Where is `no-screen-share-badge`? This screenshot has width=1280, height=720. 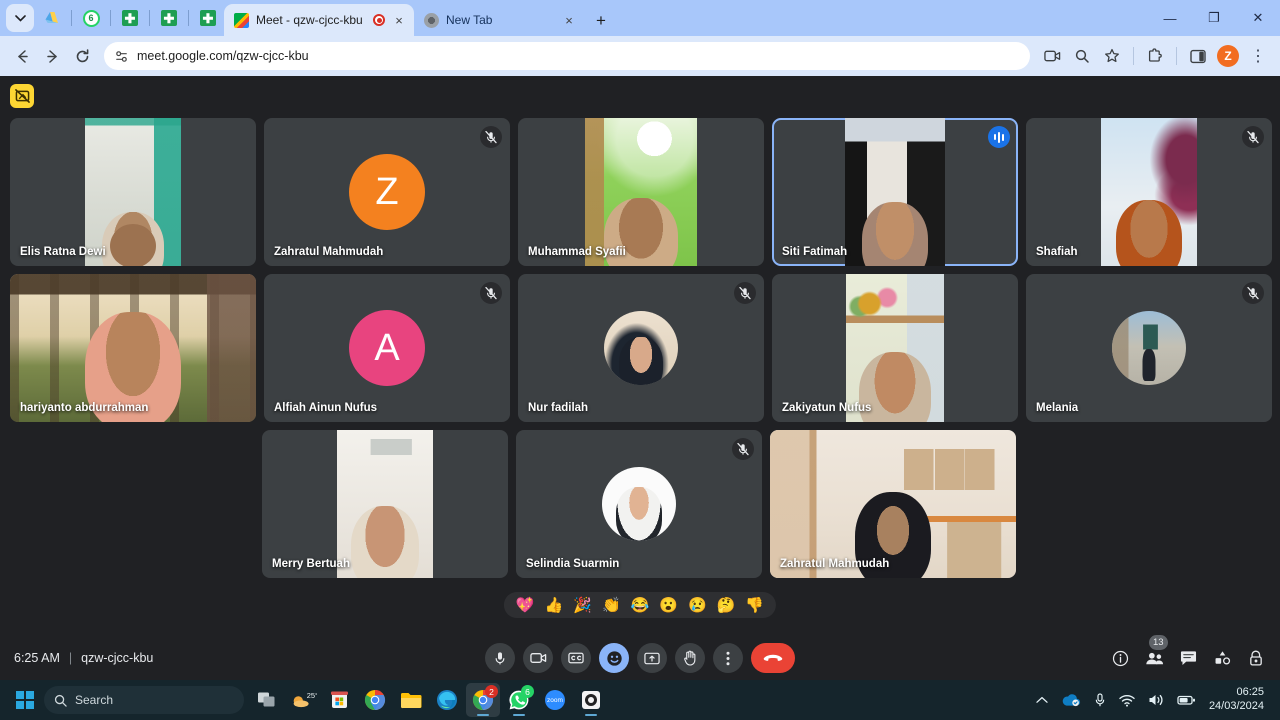 no-screen-share-badge is located at coordinates (22, 96).